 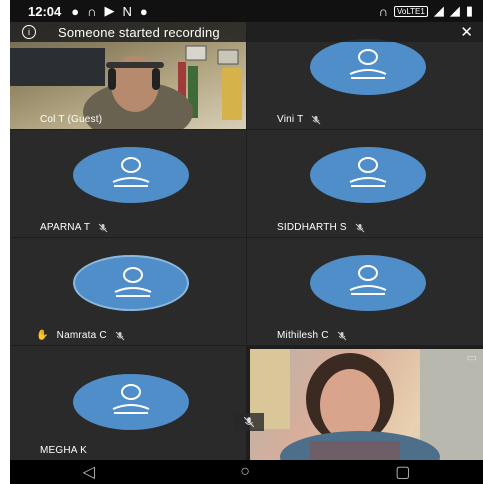 I want to click on participant-label: ✋ Namrata C, so click(x=80, y=335).